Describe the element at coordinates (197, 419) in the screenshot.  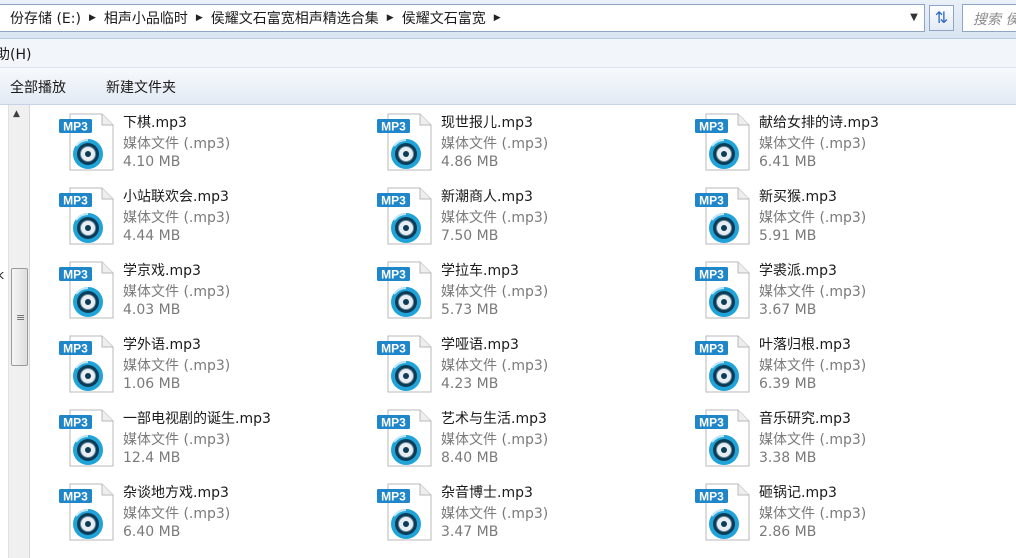
I see `file-name: 一部电视剧的诞生.mp3` at that location.